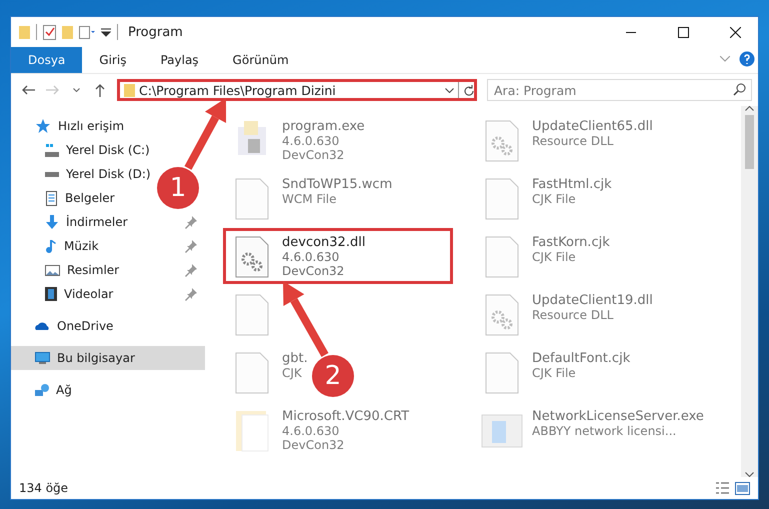  Describe the element at coordinates (618, 416) in the screenshot. I see `file-name: NetworkLicenseServer.exe` at that location.